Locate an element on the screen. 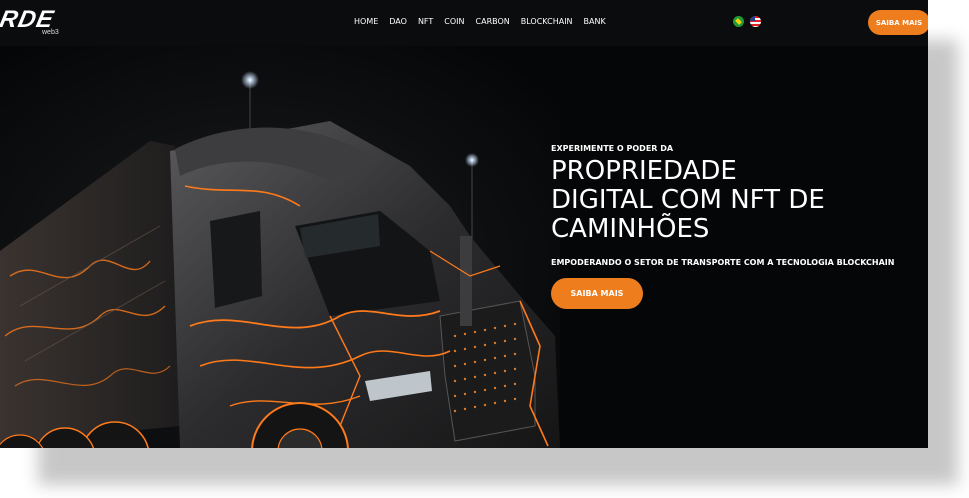 This screenshot has width=969, height=498. hero-cta-button: SAIBA MAIS is located at coordinates (597, 293).